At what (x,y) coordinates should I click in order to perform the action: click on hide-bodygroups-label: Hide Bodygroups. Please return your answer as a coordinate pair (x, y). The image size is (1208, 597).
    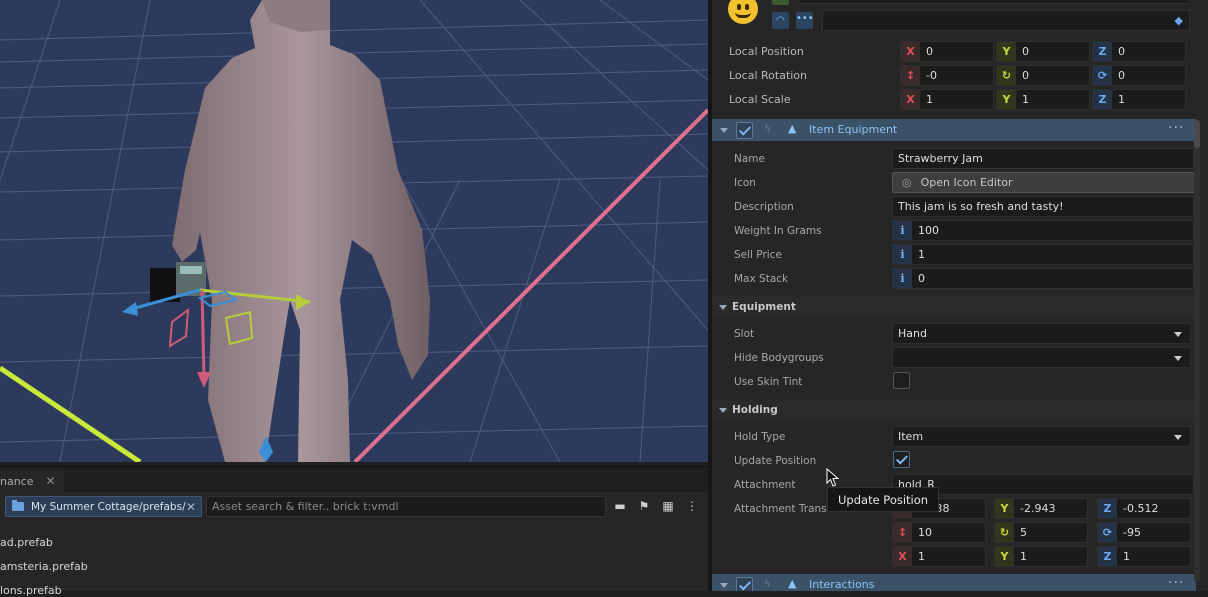
    Looking at the image, I should click on (779, 358).